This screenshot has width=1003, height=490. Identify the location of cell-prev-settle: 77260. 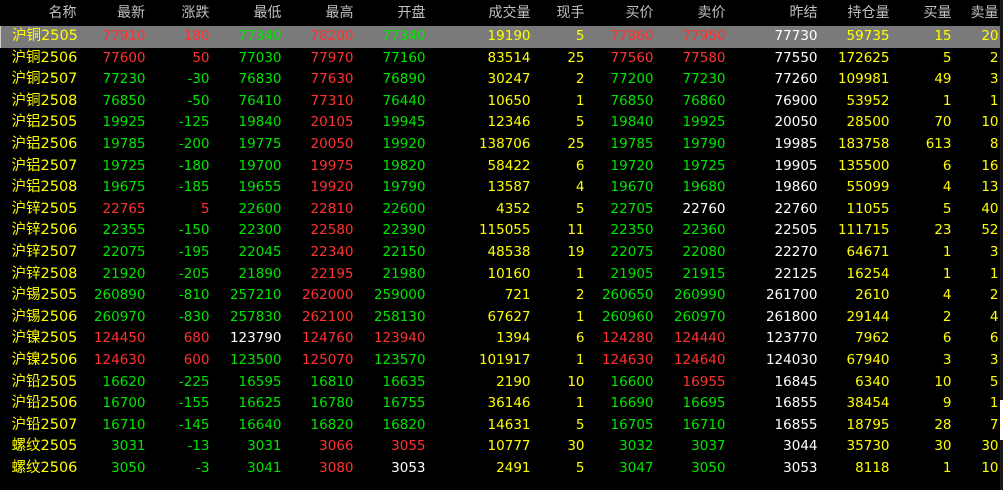
(796, 79).